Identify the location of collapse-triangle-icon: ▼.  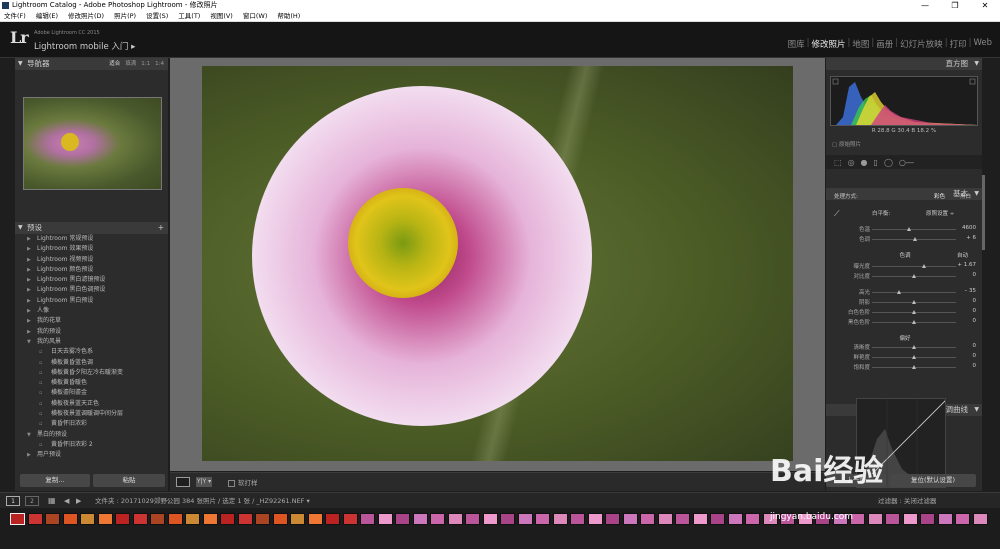
(976, 410).